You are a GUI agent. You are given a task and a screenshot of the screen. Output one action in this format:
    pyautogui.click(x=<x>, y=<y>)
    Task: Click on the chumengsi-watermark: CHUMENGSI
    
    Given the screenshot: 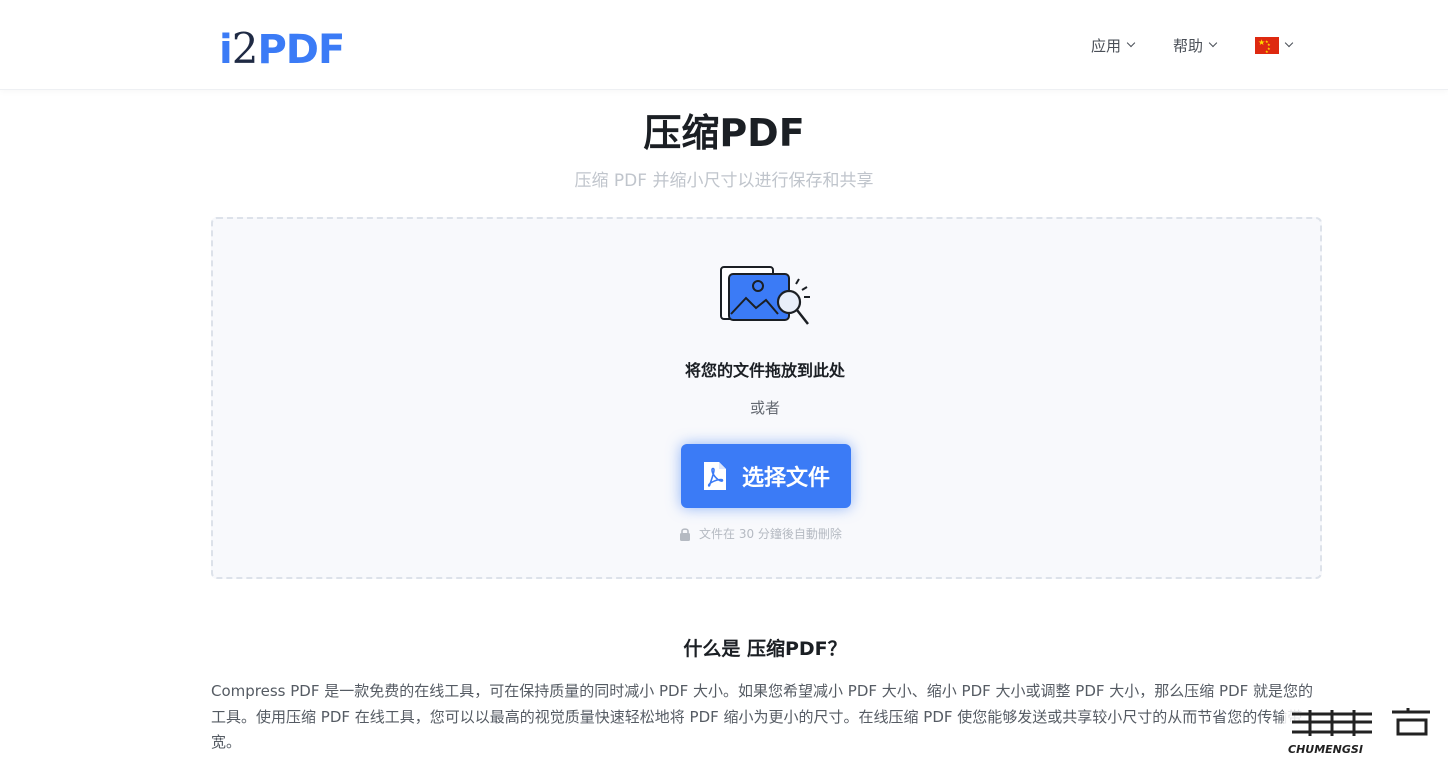 What is the action you would take?
    pyautogui.click(x=1357, y=731)
    